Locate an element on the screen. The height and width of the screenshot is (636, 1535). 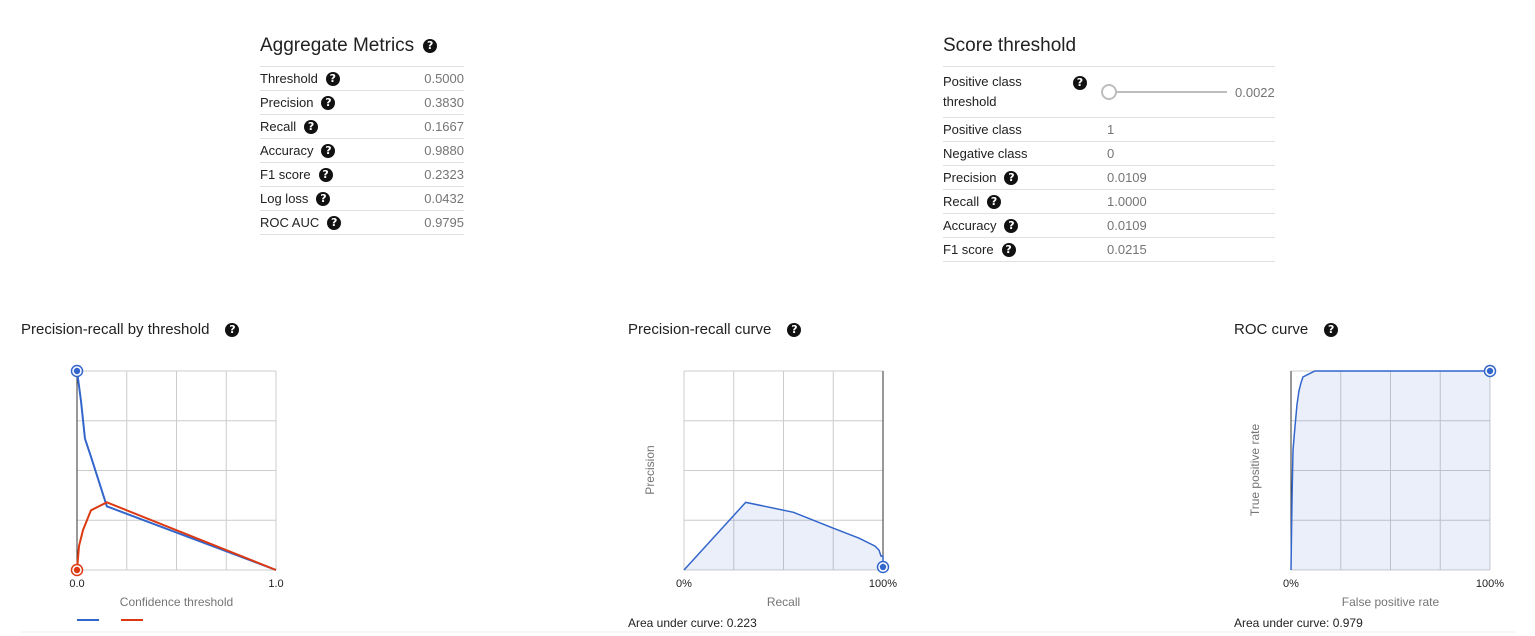
pr-curve-auc: Area under curve: 0.223 is located at coordinates (692, 623).